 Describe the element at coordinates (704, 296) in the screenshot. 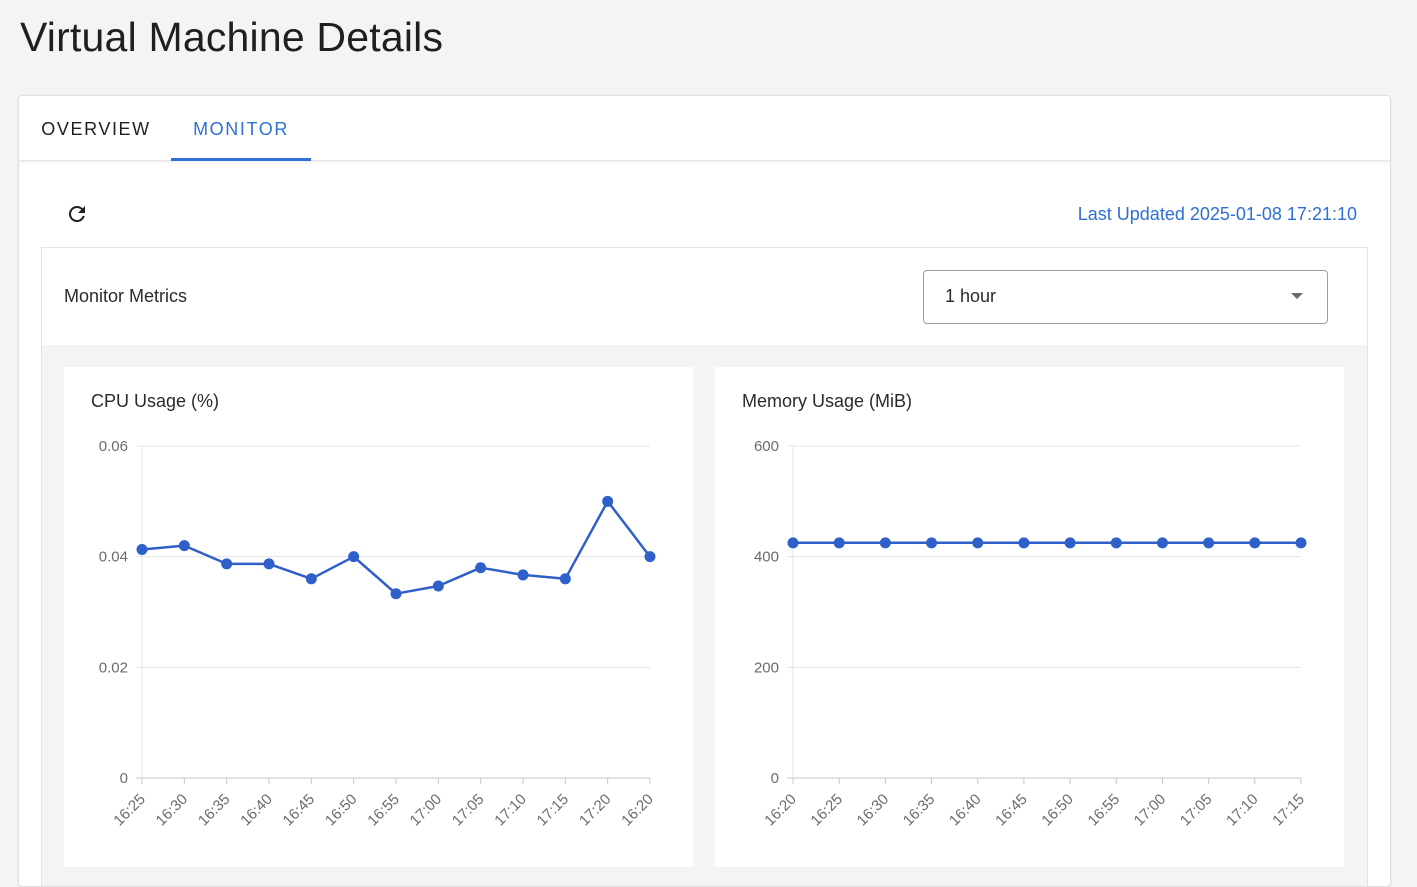

I see `metrics-header: Monitor Metrics 1 hour` at that location.